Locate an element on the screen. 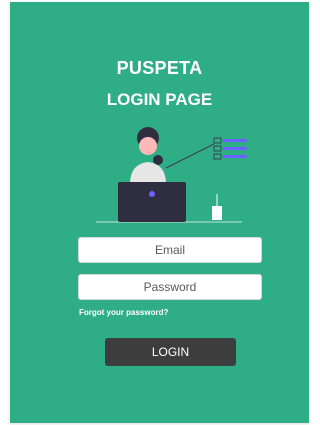 The width and height of the screenshot is (320, 425). person-at-laptop-illustration is located at coordinates (171, 175).